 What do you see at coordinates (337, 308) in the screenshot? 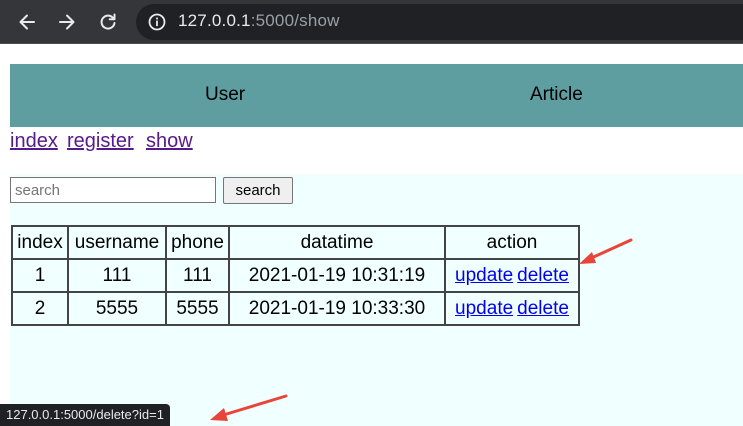
I see `cell-datatime: 2021-01-19 10:33:30` at bounding box center [337, 308].